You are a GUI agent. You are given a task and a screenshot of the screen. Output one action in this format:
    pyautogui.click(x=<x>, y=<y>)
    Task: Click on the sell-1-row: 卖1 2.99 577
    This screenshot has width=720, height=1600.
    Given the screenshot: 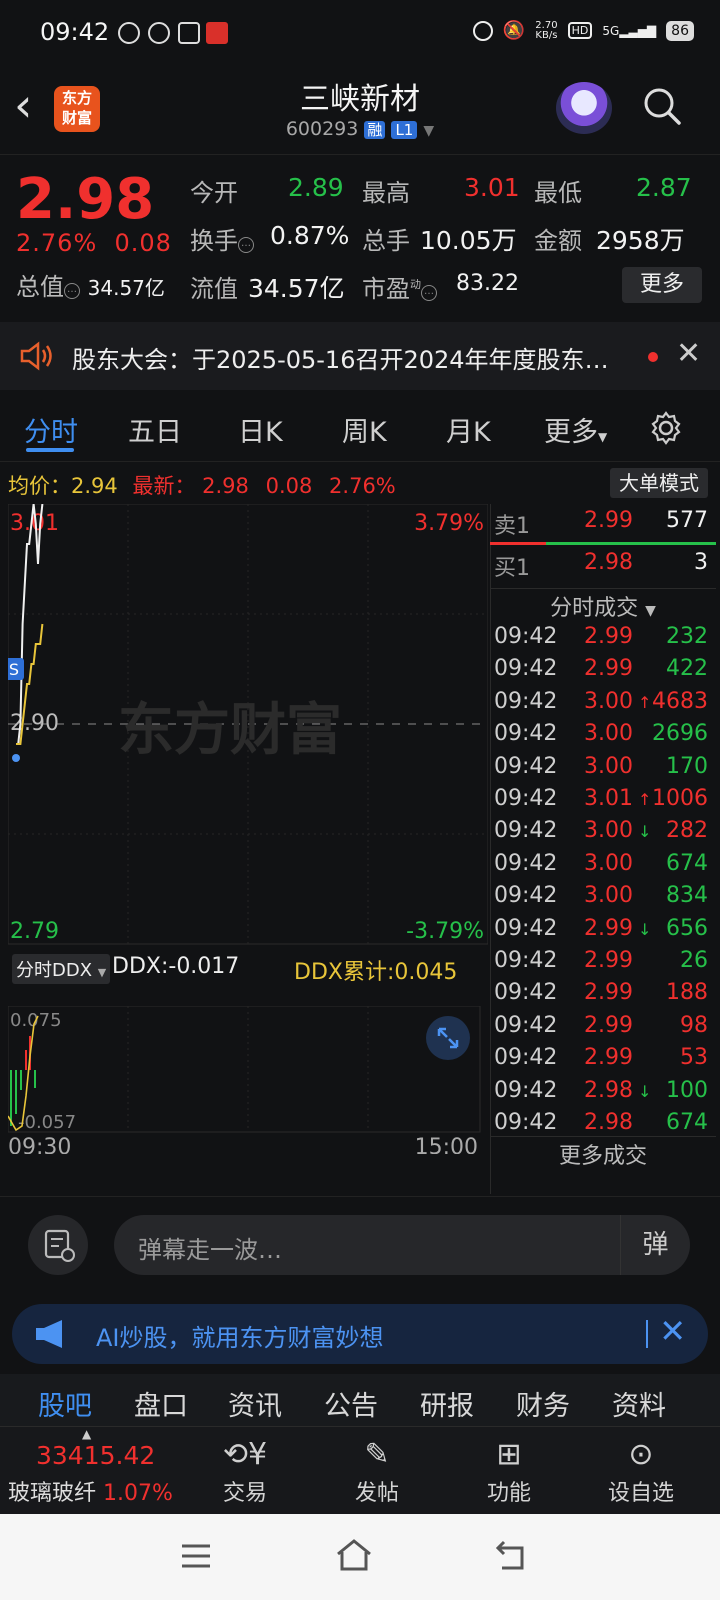 What is the action you would take?
    pyautogui.click(x=603, y=524)
    